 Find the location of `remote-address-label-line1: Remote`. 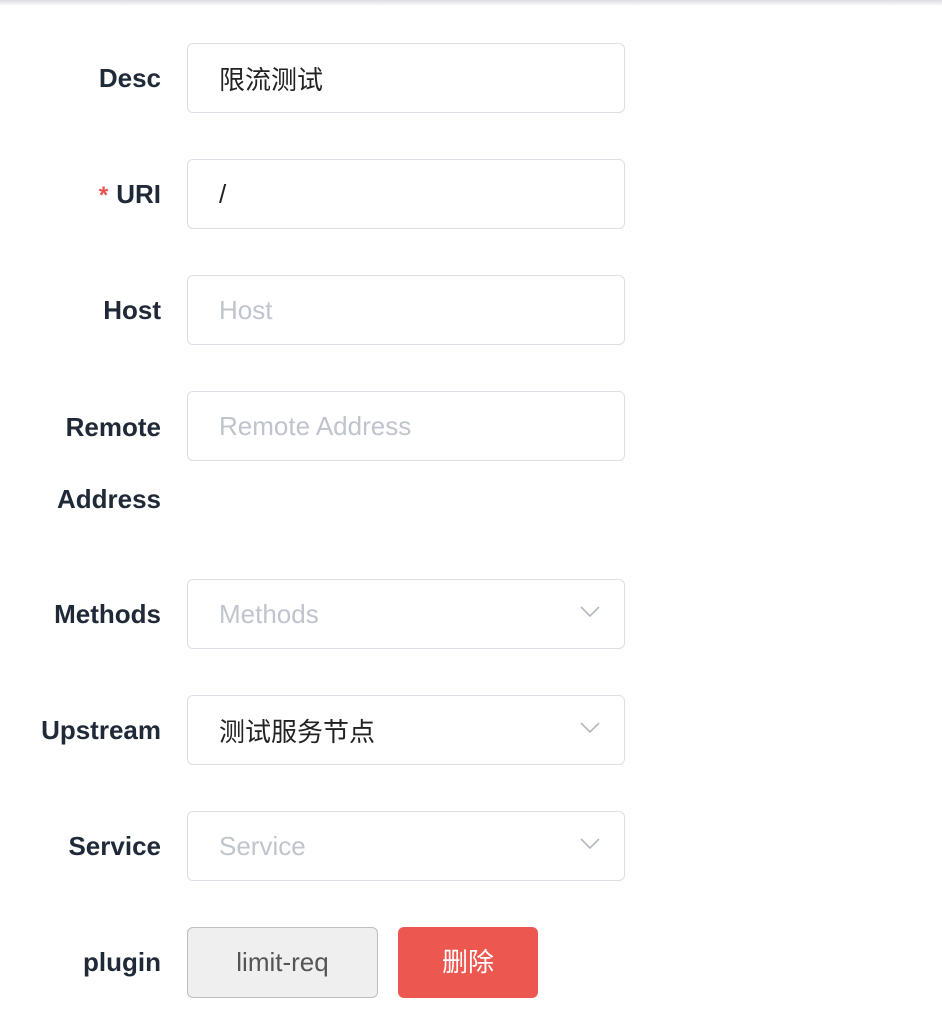

remote-address-label-line1: Remote is located at coordinates (113, 427).